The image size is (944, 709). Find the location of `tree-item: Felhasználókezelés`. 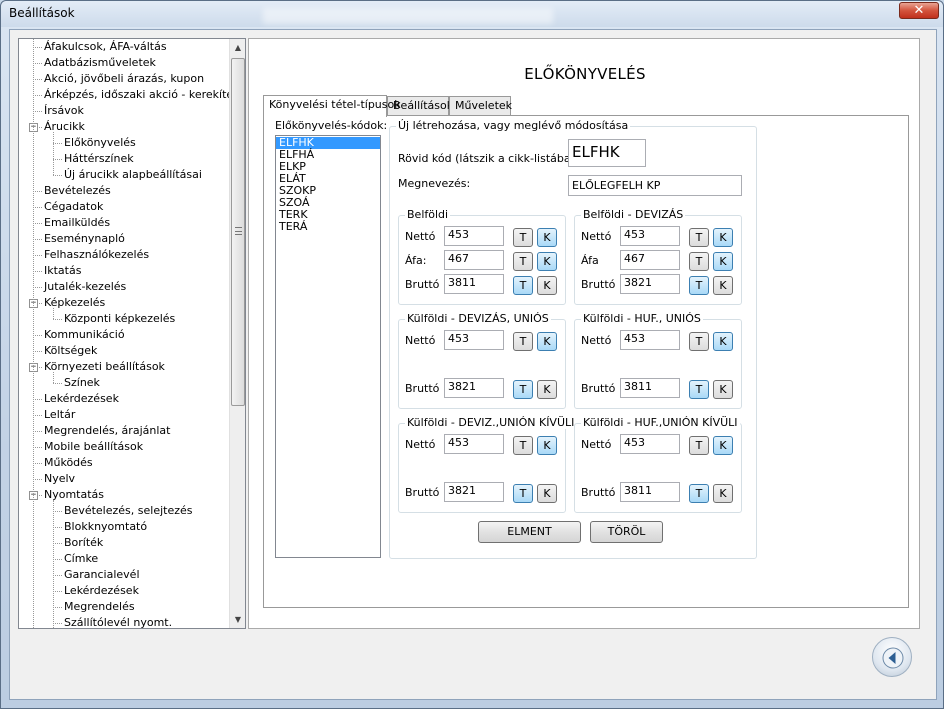

tree-item: Felhasználókezelés is located at coordinates (96, 255).